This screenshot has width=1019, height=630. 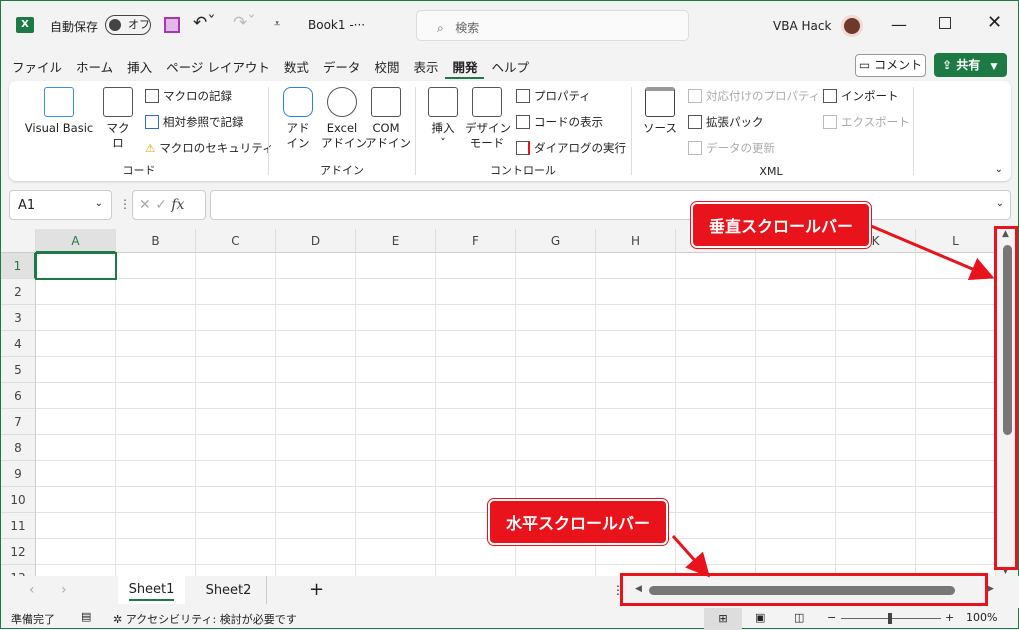 I want to click on com-addin-button: COM アドイン, so click(x=388, y=119).